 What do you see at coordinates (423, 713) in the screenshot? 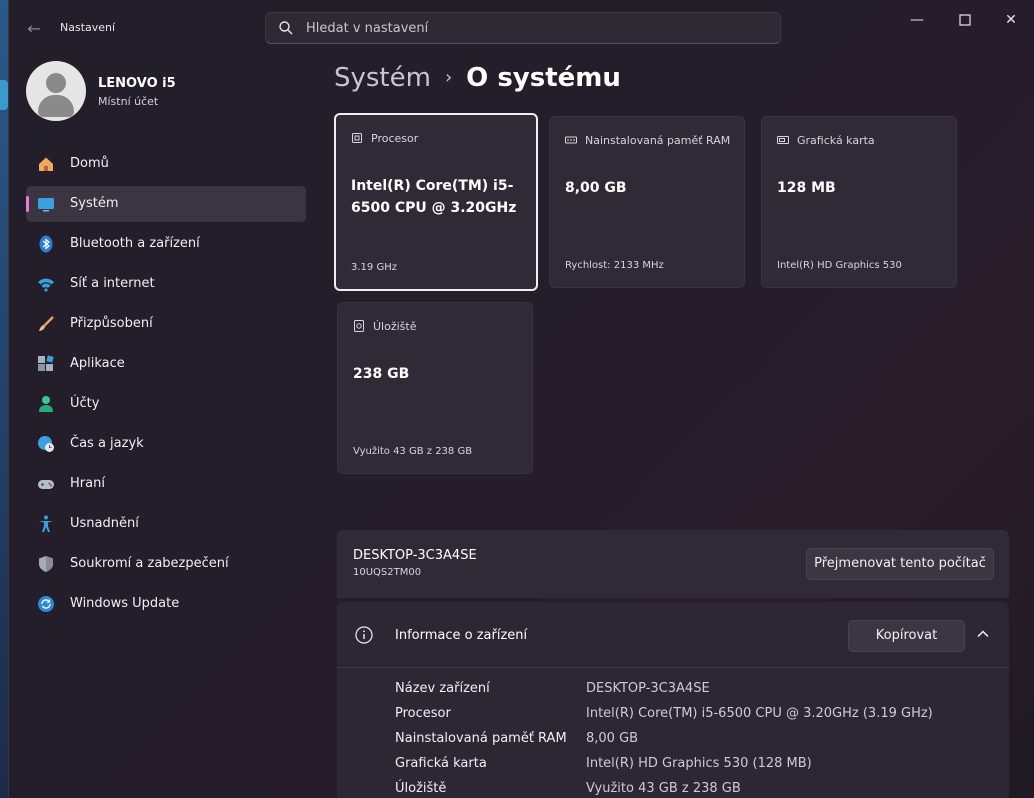
I see `spec-key: Procesor` at bounding box center [423, 713].